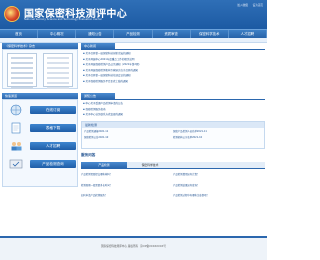  I want to click on nav-notices: 通知公告, so click(95, 34).